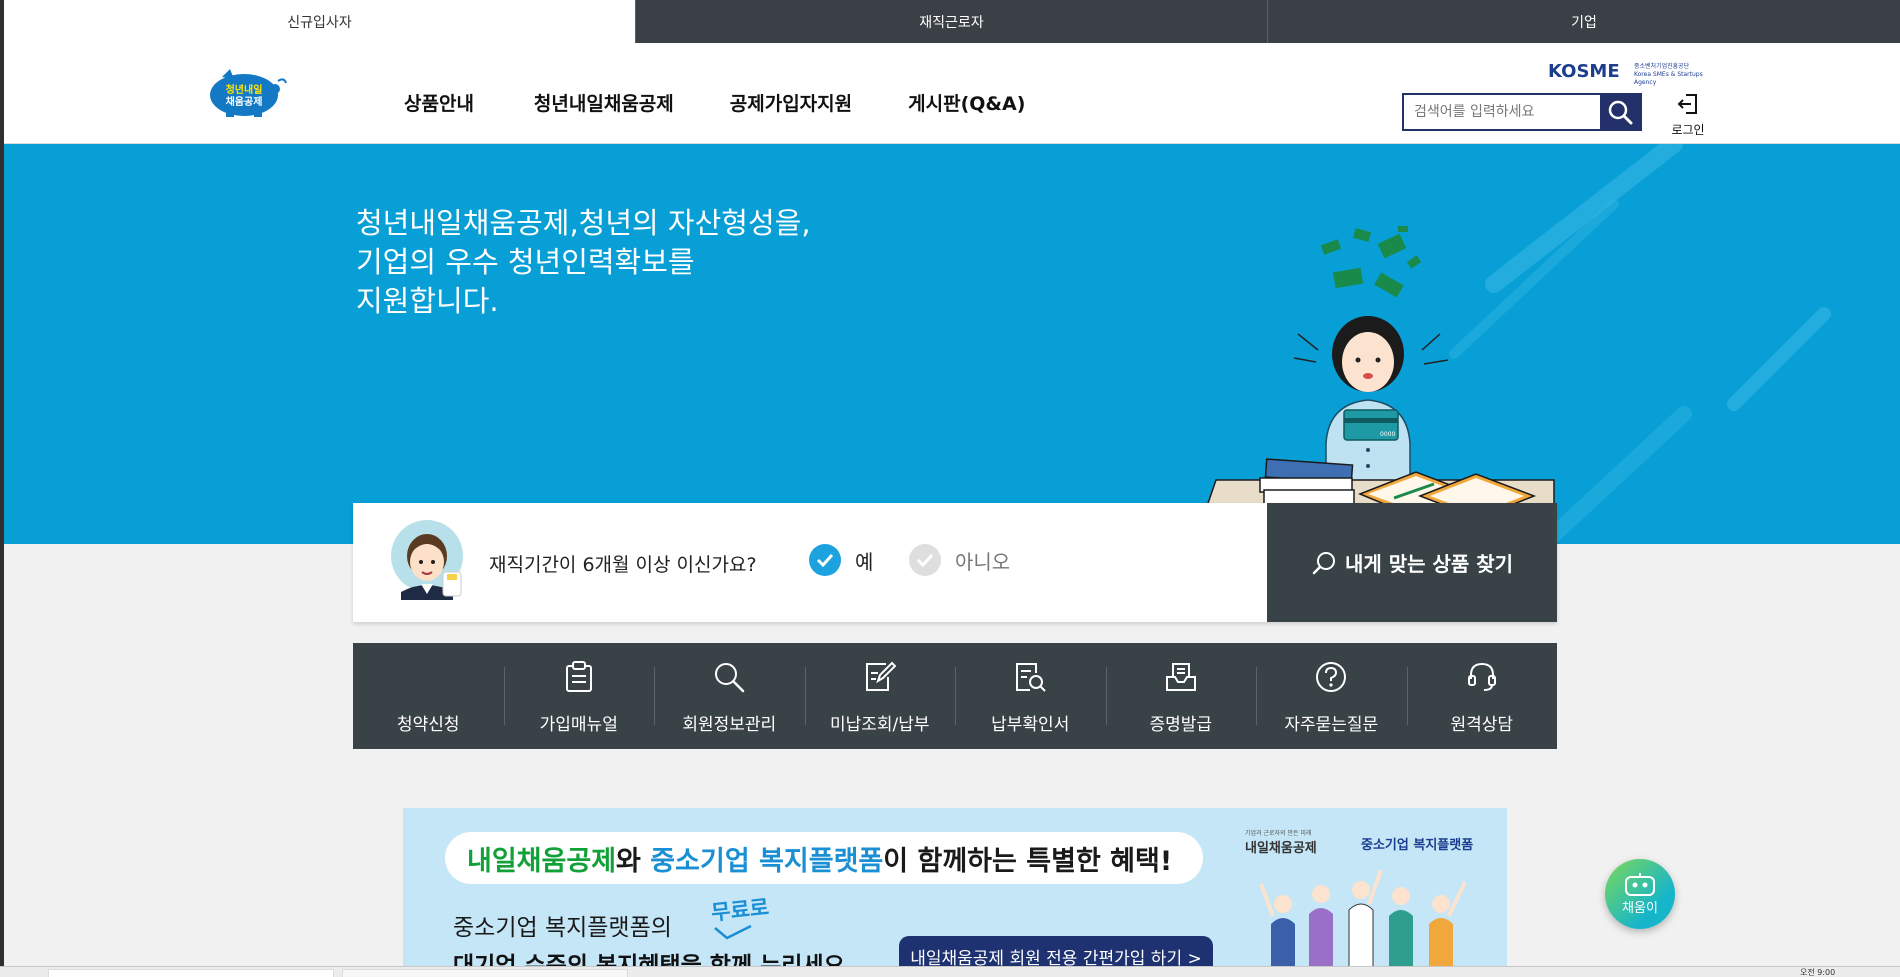 The image size is (1900, 977). What do you see at coordinates (579, 696) in the screenshot?
I see `quick-item-join-manual: 가입매뉴얼` at bounding box center [579, 696].